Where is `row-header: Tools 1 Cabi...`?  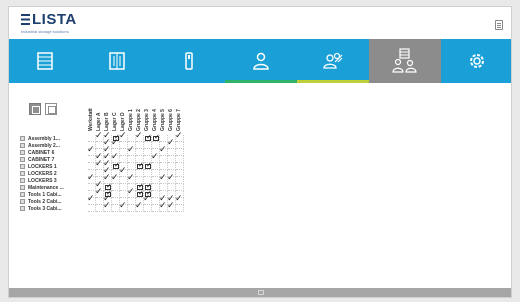 row-header: Tools 1 Cabi... is located at coordinates (41, 194).